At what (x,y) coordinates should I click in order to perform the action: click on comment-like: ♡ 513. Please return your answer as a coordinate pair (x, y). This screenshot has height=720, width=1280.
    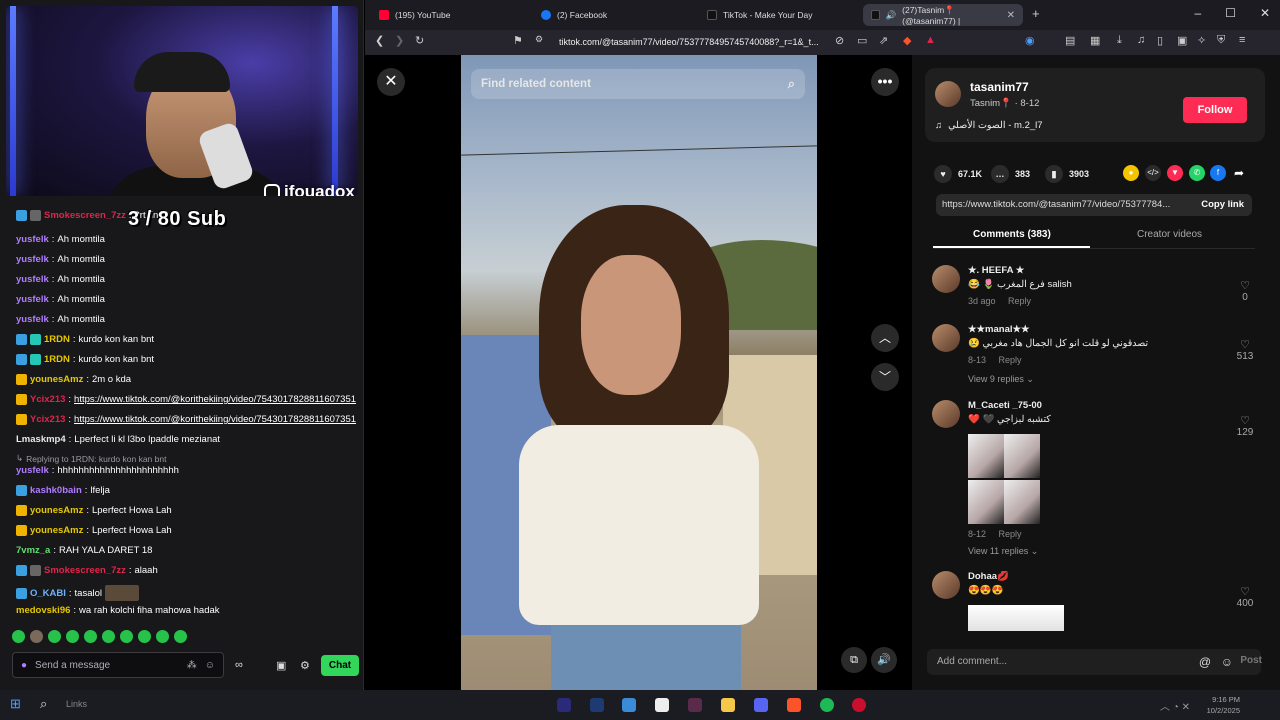
    Looking at the image, I should click on (1245, 350).